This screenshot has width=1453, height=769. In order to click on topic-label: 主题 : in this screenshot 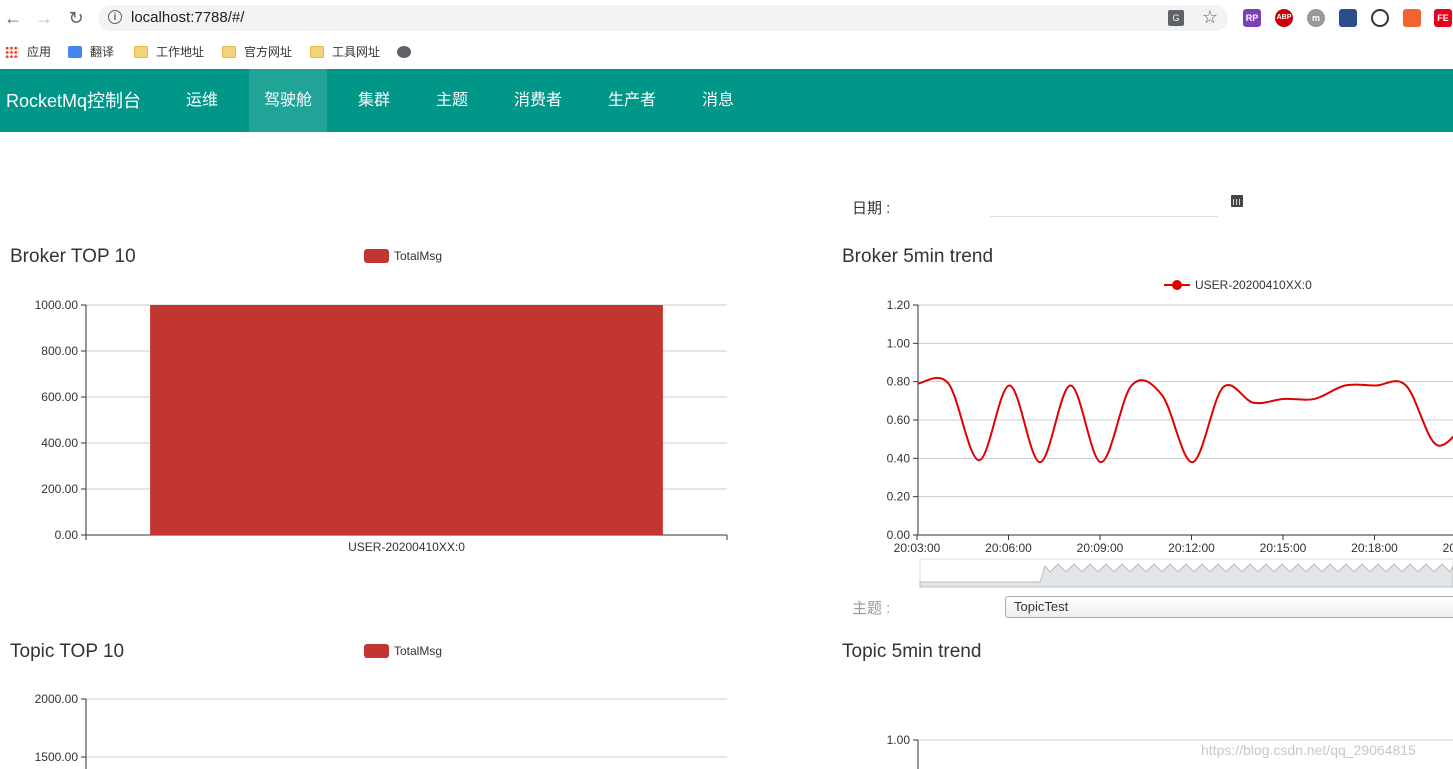, I will do `click(871, 608)`.